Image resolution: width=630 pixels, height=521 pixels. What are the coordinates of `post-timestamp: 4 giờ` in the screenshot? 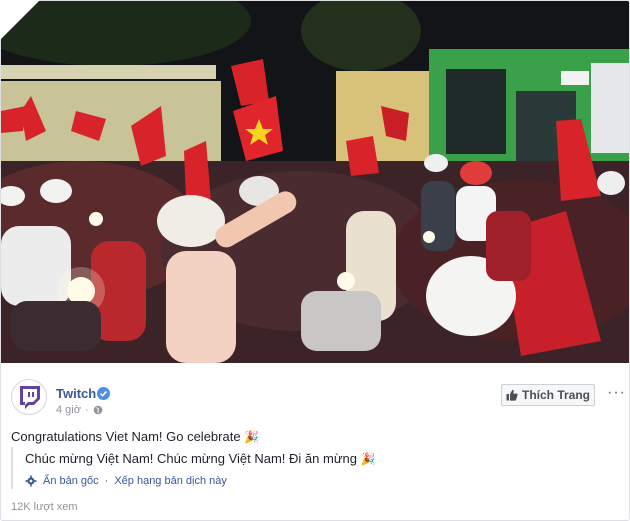 It's located at (68, 410).